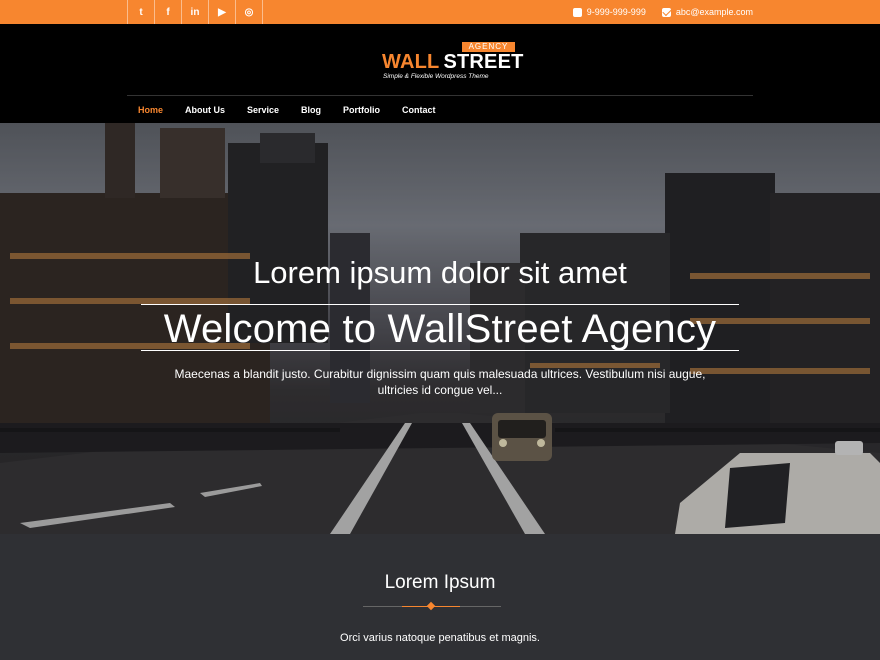  Describe the element at coordinates (205, 110) in the screenshot. I see `nav-item-about-us: About Us` at that location.